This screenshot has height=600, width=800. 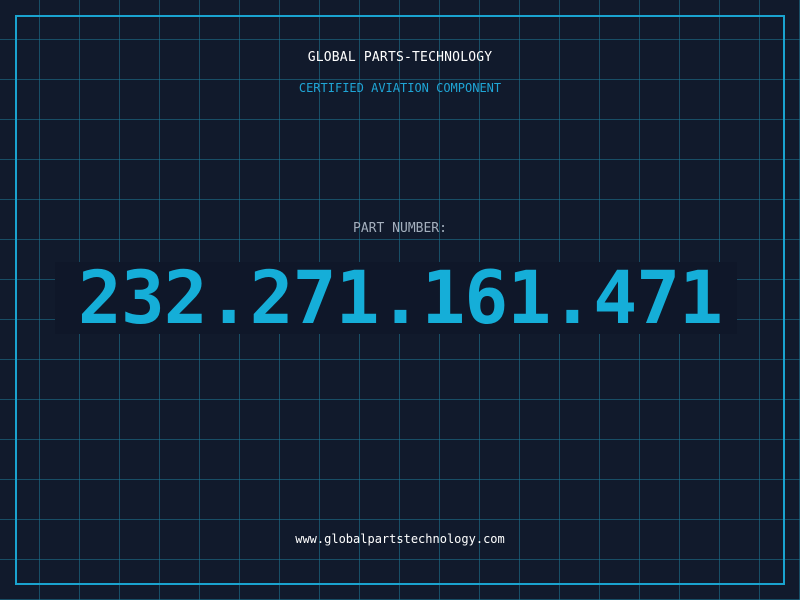 What do you see at coordinates (400, 539) in the screenshot?
I see `website-url: www.globalpartstechnology.com` at bounding box center [400, 539].